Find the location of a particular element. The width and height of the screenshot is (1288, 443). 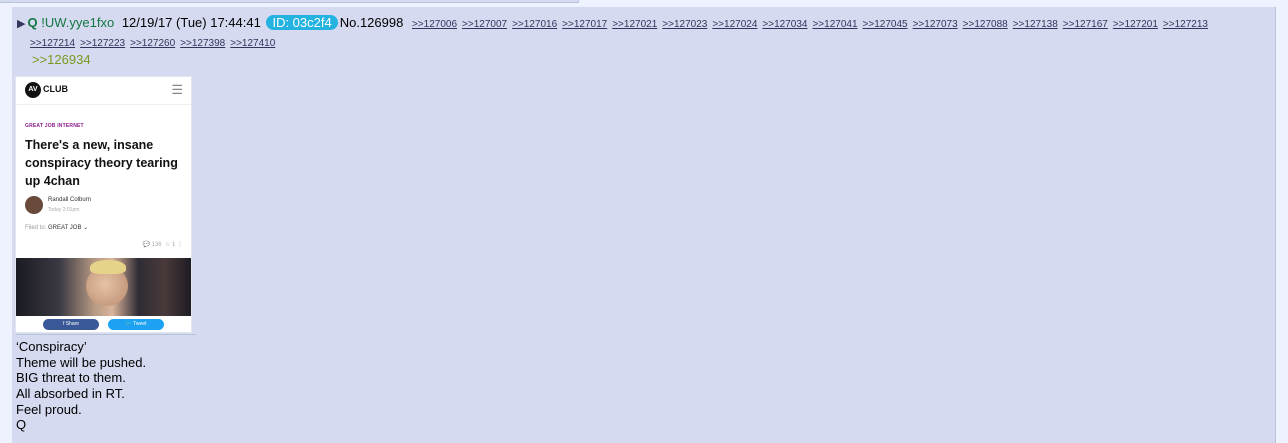

post-number: No.126998 is located at coordinates (372, 22).